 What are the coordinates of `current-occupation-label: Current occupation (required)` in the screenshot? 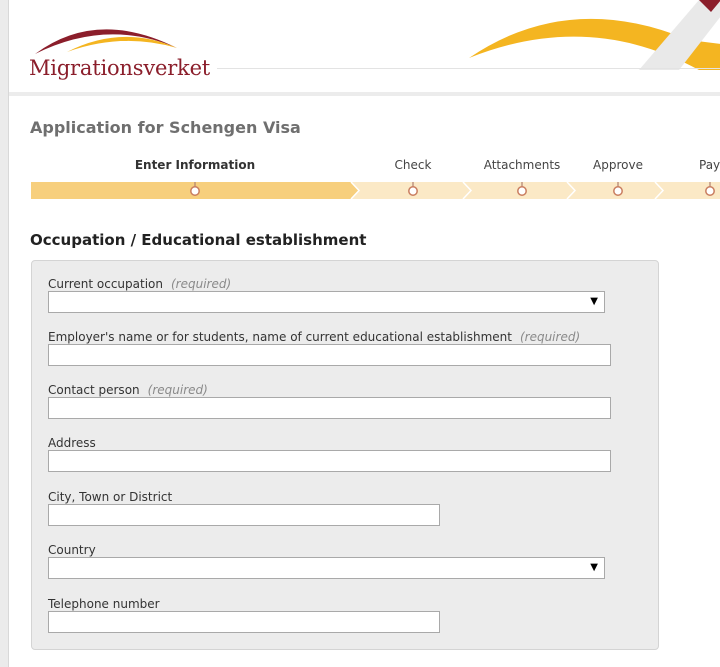 It's located at (140, 284).